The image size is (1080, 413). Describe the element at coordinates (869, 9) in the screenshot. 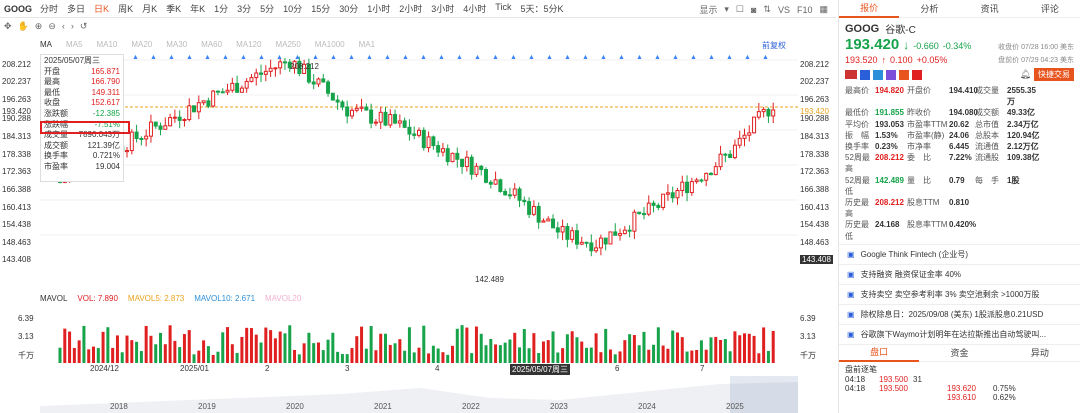

I see `panel-tab: 报价` at that location.